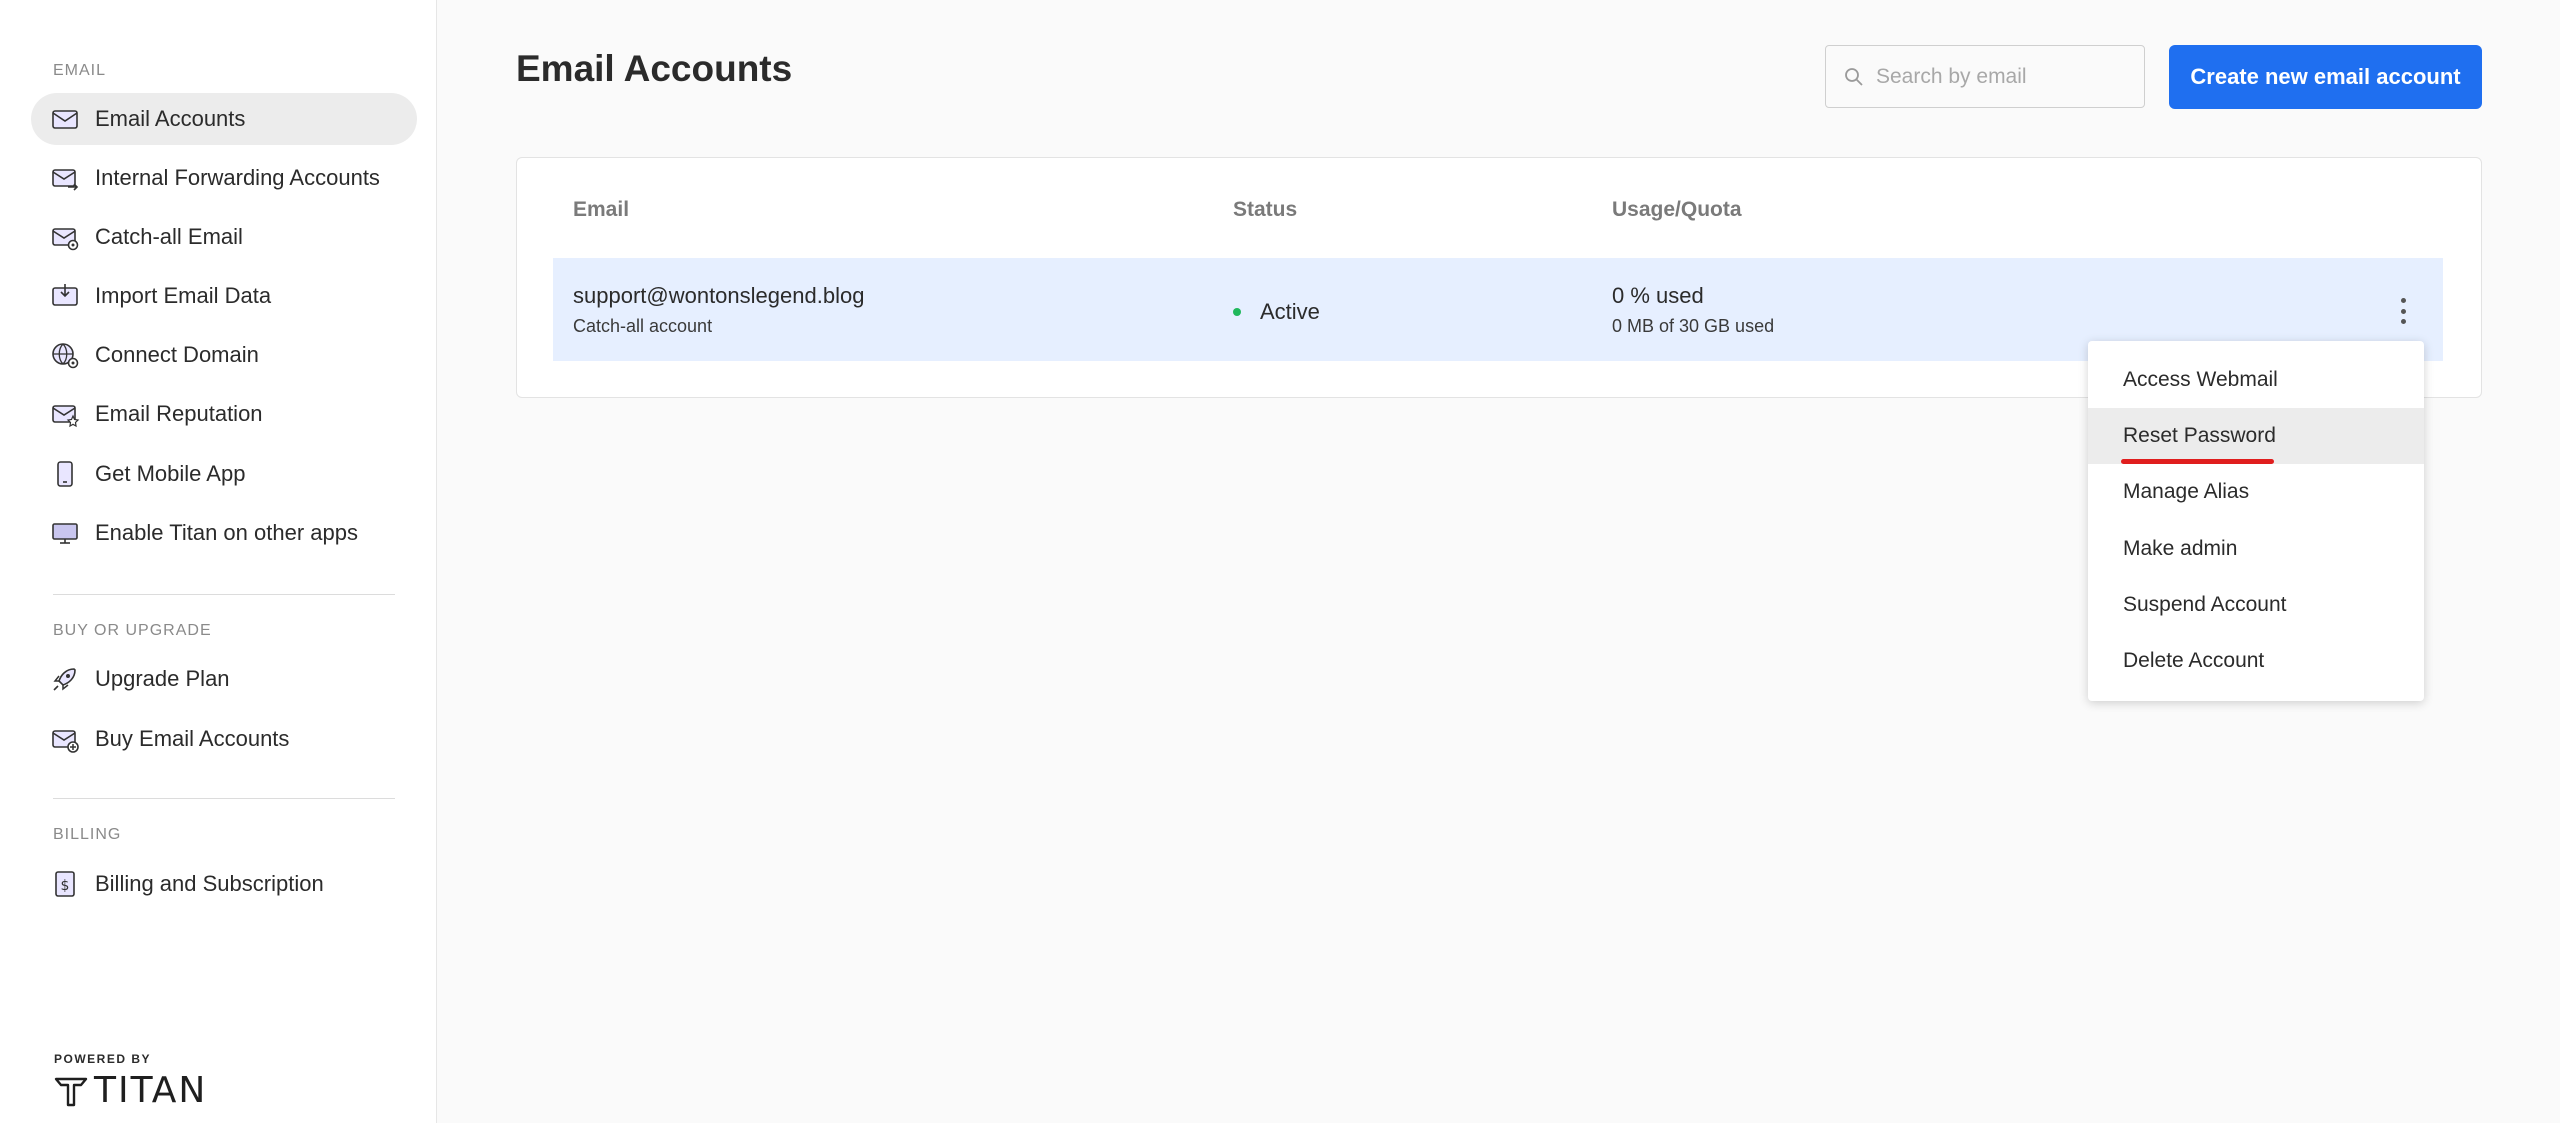  What do you see at coordinates (65, 414) in the screenshot?
I see `mail-star-icon` at bounding box center [65, 414].